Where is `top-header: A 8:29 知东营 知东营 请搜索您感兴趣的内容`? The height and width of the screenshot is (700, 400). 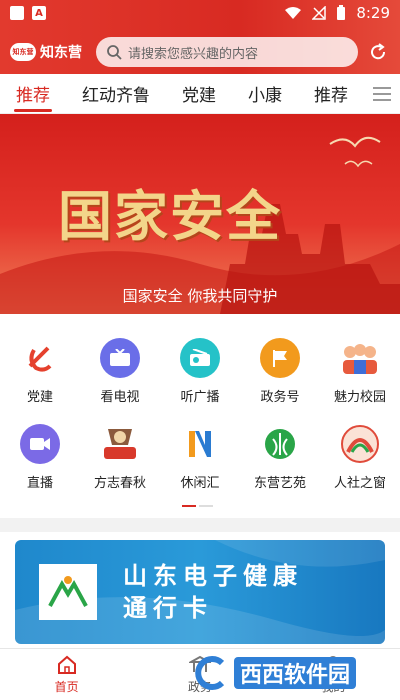 top-header: A 8:29 知东营 知东营 请搜索您感兴趣的内容 is located at coordinates (200, 37).